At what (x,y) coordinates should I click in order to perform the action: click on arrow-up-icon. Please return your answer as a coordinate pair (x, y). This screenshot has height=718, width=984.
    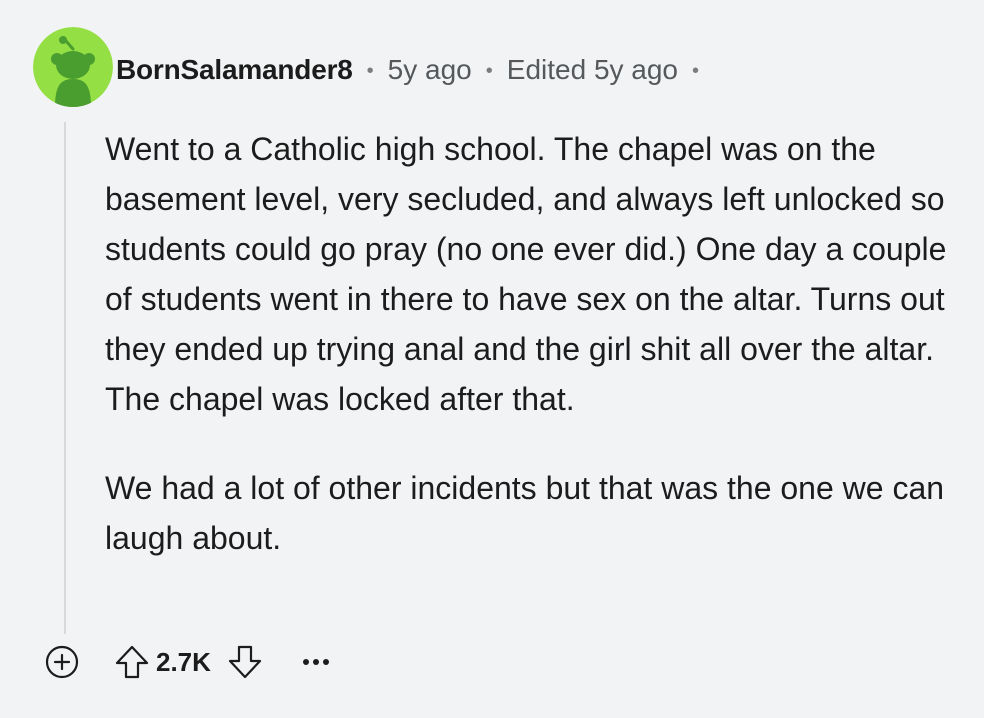
    Looking at the image, I should click on (132, 662).